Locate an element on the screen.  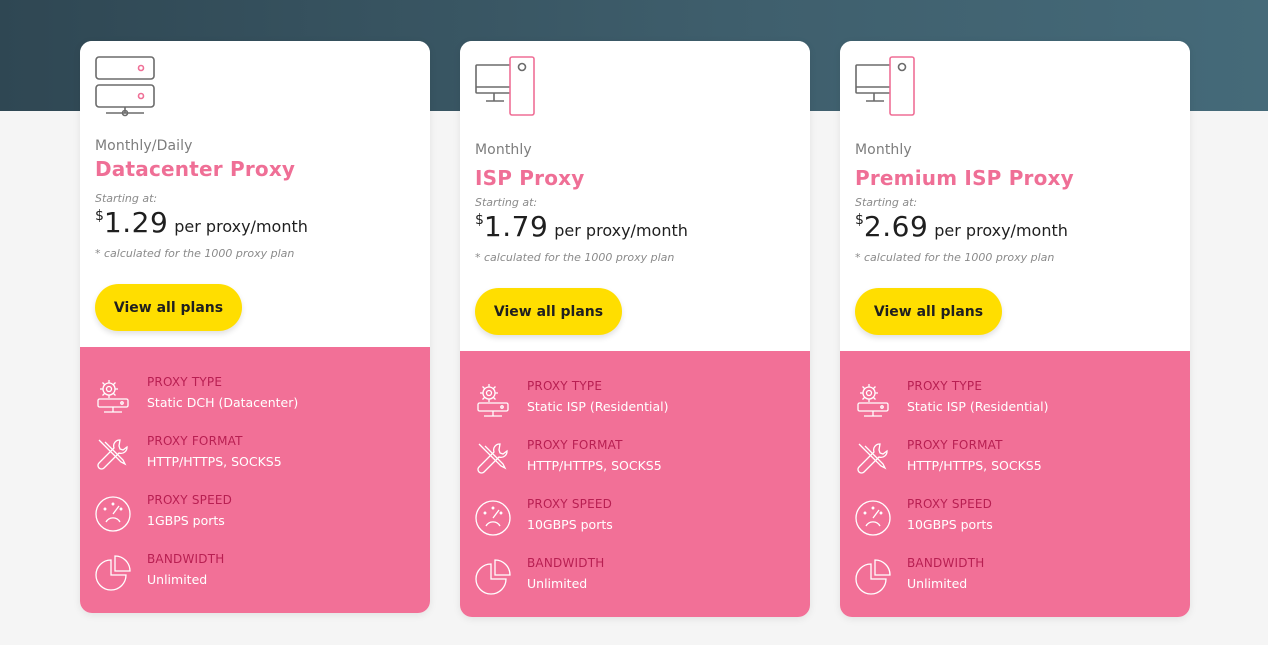
feature-proxy-type: PROXY TYPE Static DCH (Datacenter) is located at coordinates (254, 397).